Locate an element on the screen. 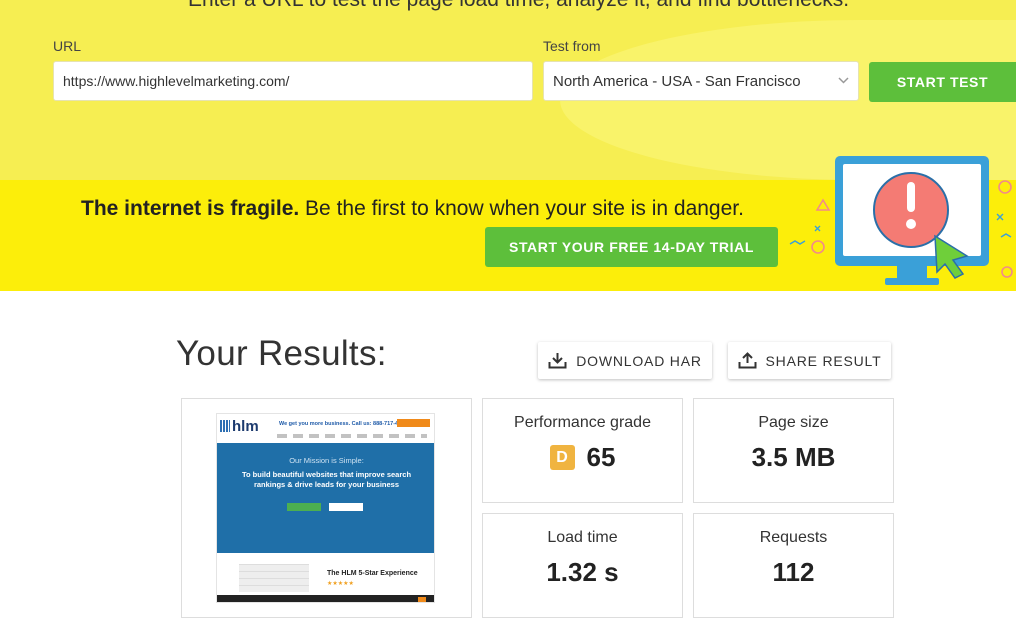  location-value: North America - USA - San Francisco is located at coordinates (677, 81).